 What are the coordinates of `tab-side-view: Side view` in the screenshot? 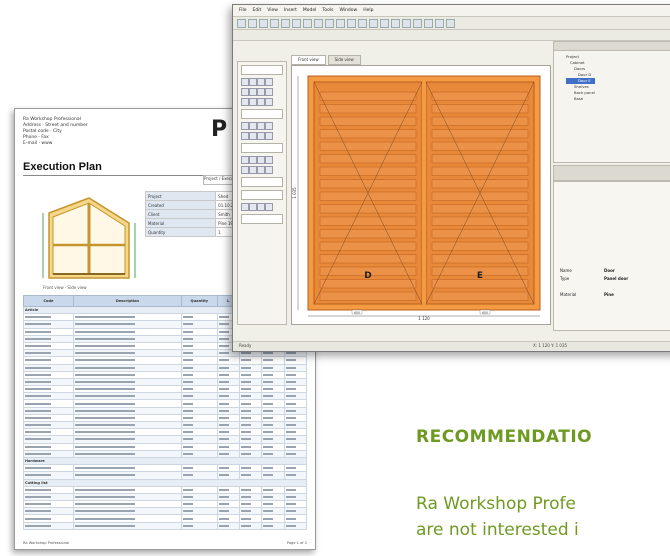 It's located at (344, 60).